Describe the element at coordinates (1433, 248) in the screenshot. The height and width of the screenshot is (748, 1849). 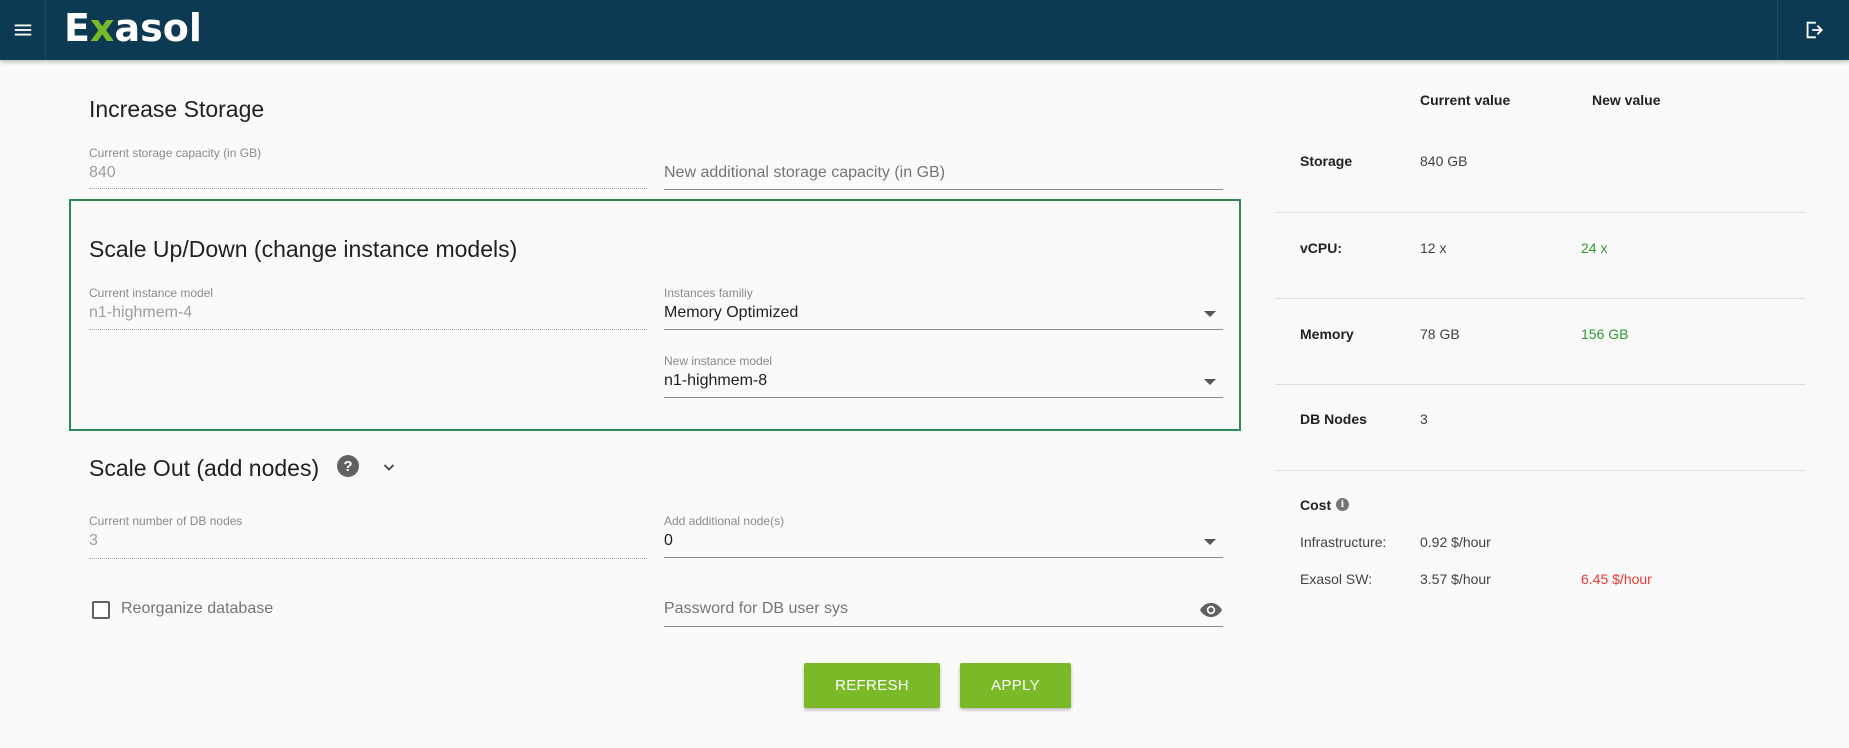
I see `summary-row-vcpu-current: 12 x` at that location.